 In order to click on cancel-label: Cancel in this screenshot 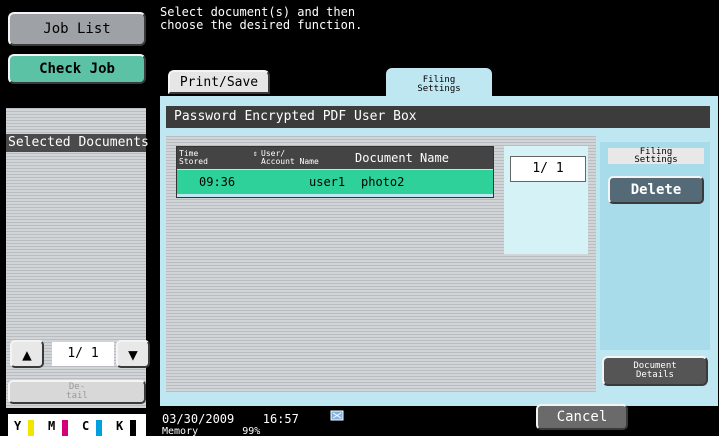, I will do `click(582, 417)`.